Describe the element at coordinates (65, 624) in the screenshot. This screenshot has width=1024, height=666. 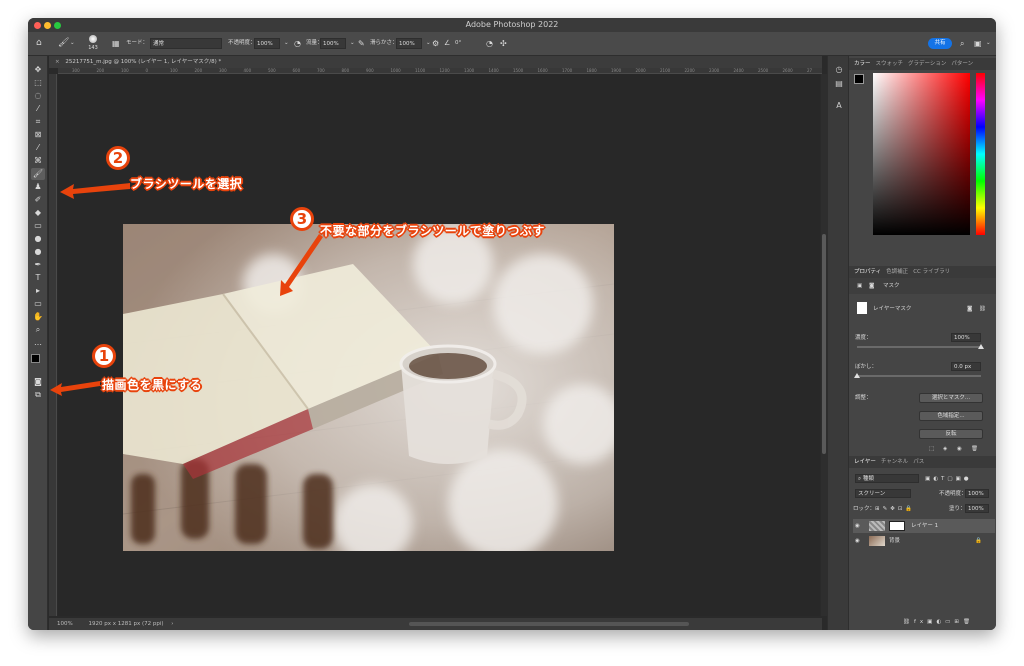
I see `zoom-level: 100%` at that location.